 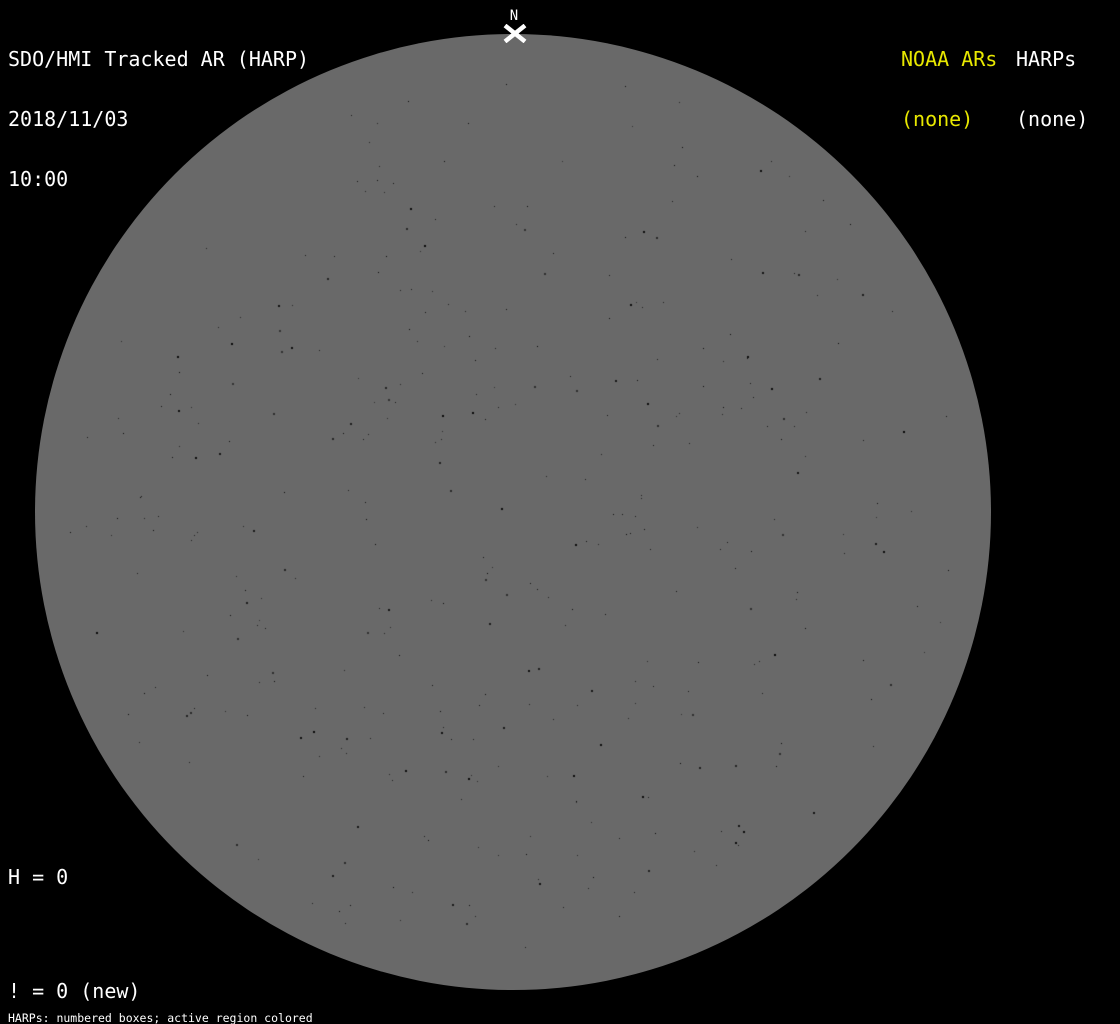 I want to click on page-title: SDO/HMI Tracked AR (HARP), so click(x=159, y=59).